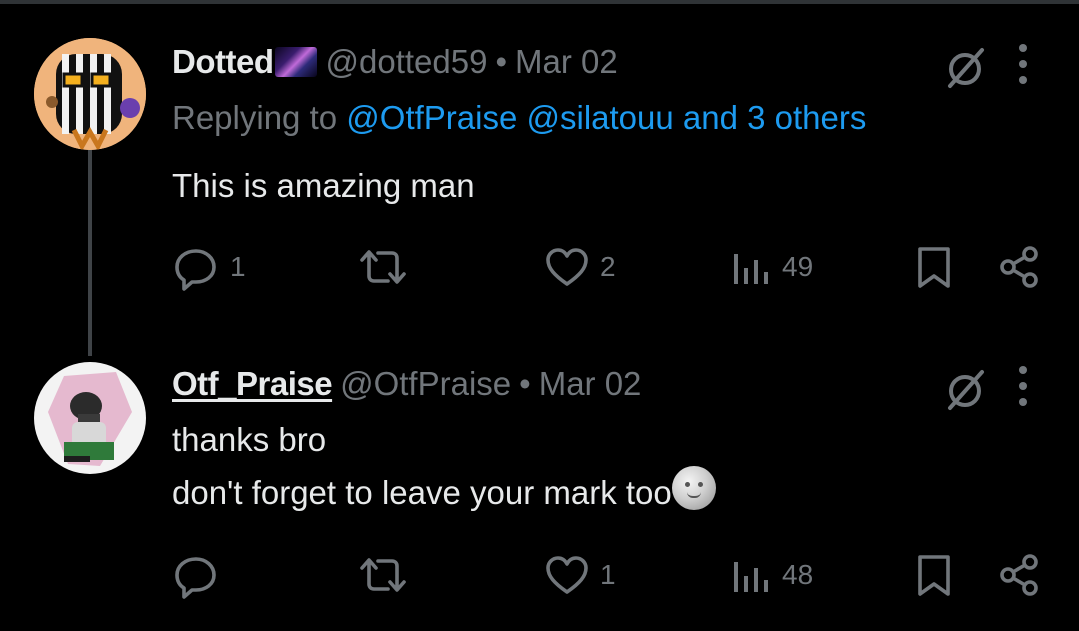  Describe the element at coordinates (608, 266) in the screenshot. I see `like-count: 2` at that location.